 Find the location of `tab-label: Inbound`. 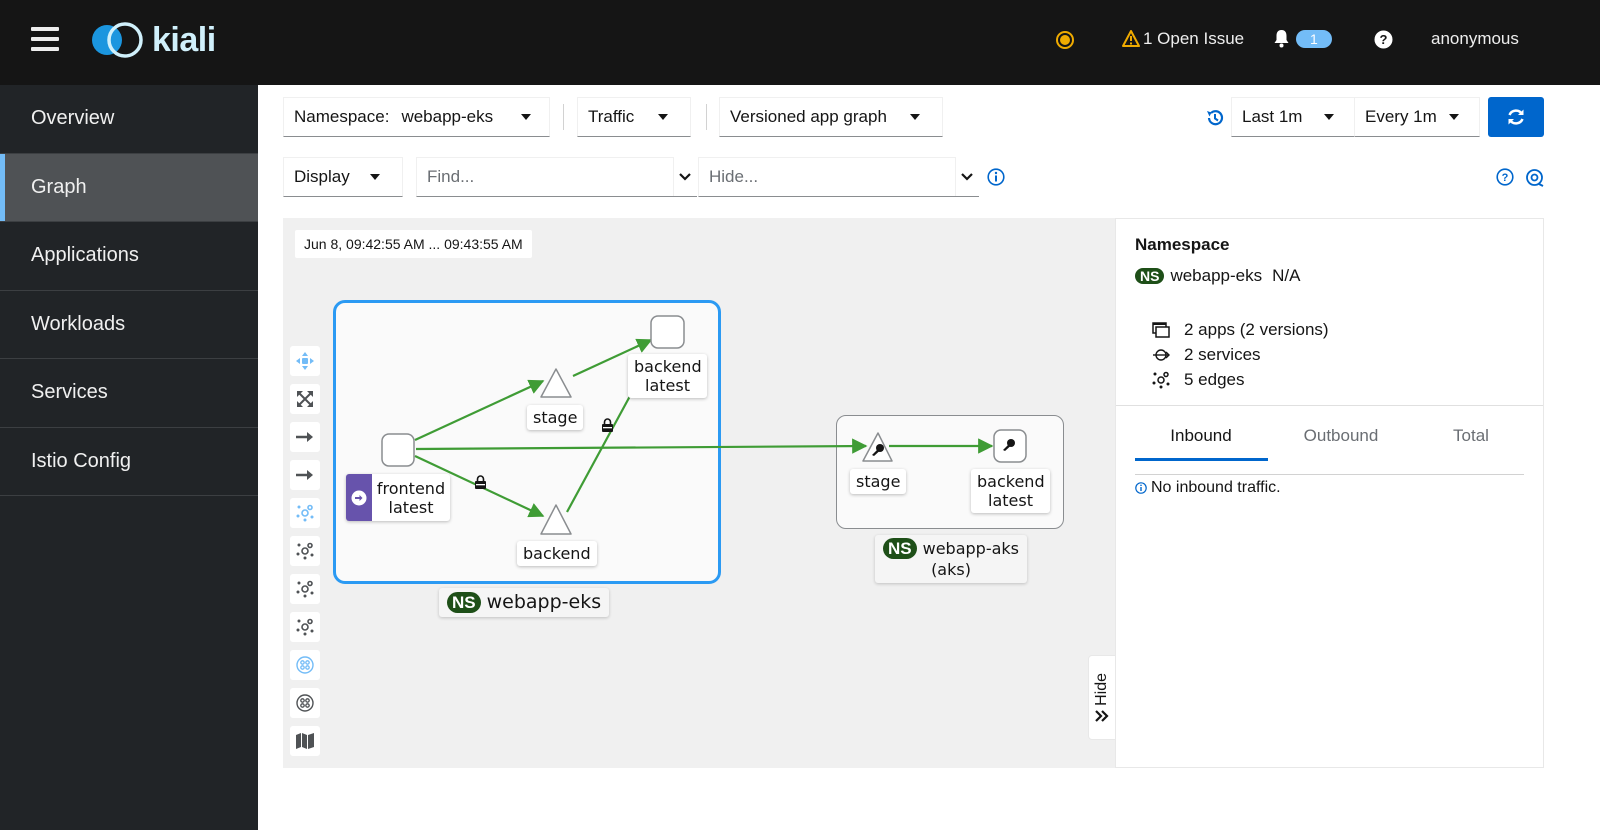

tab-label: Inbound is located at coordinates (1201, 435).